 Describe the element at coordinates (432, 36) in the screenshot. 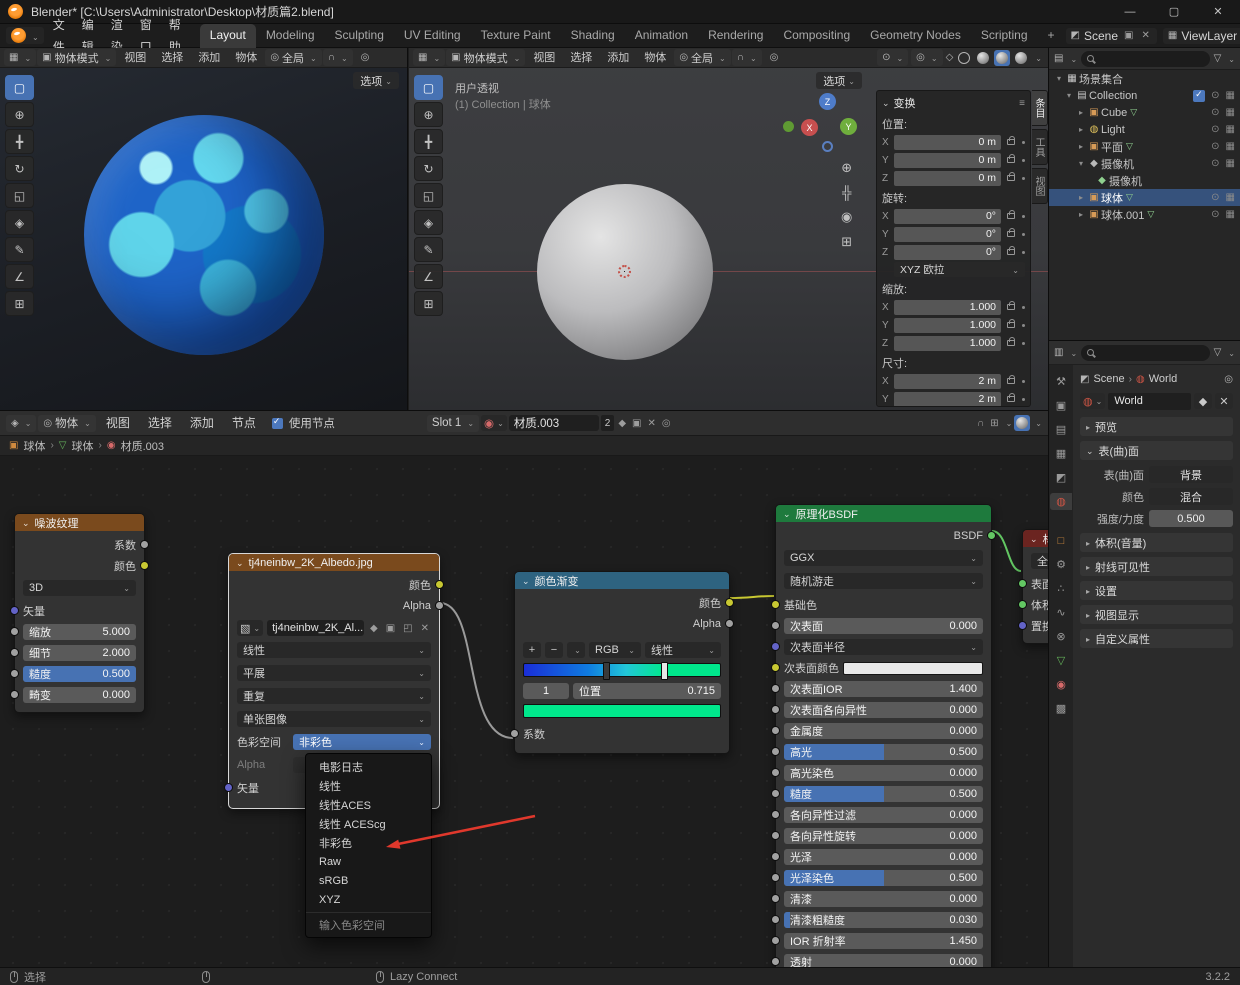

I see `tab-uv-editing: UV Editing` at that location.